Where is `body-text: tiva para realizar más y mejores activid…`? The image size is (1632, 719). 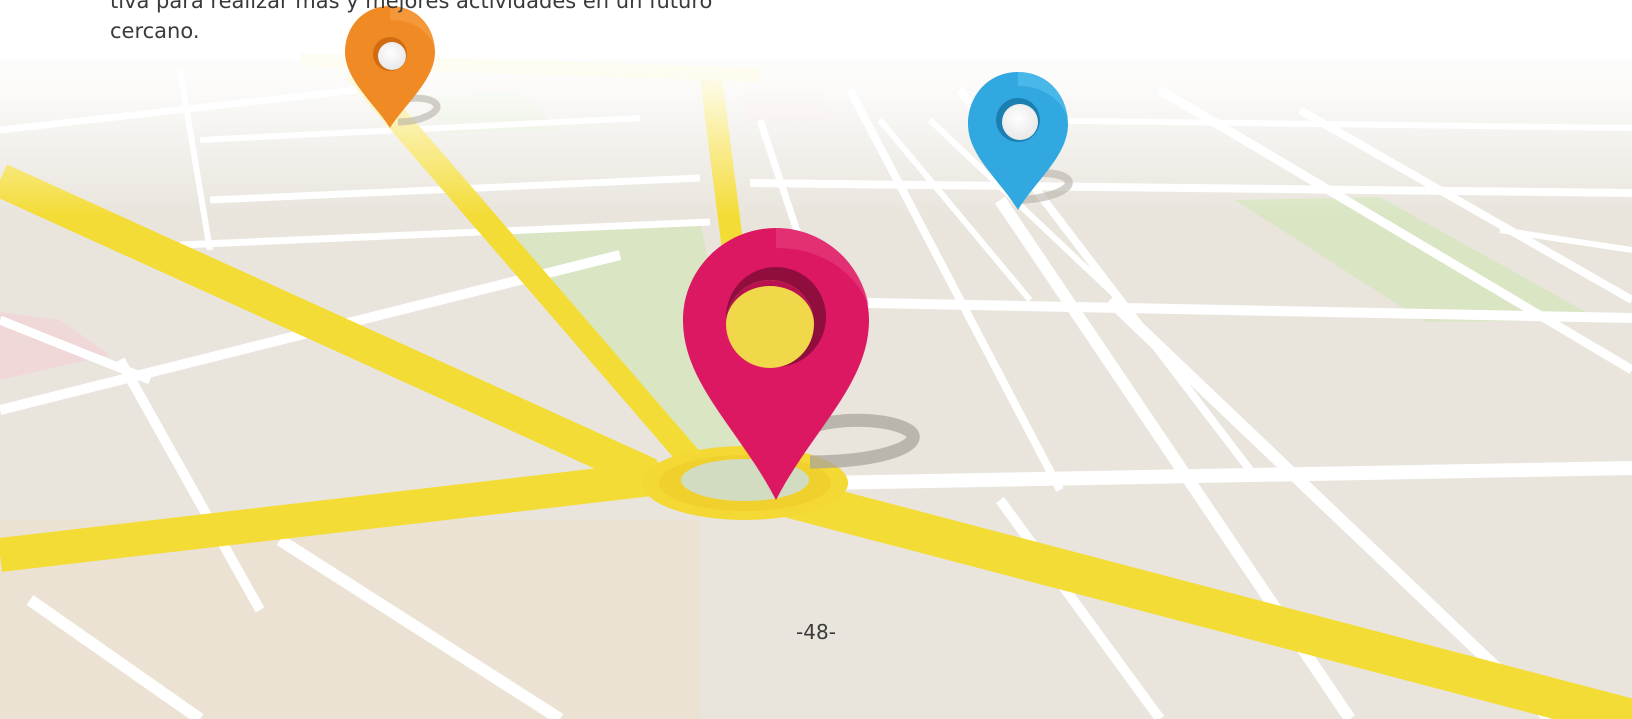 body-text: tiva para realizar más y mejores activid… is located at coordinates (460, 23).